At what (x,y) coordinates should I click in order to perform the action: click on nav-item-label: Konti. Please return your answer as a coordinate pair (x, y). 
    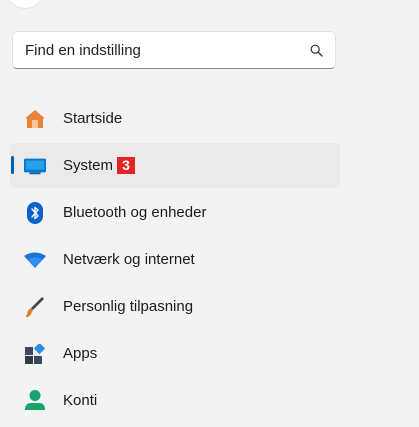
    Looking at the image, I should click on (80, 400).